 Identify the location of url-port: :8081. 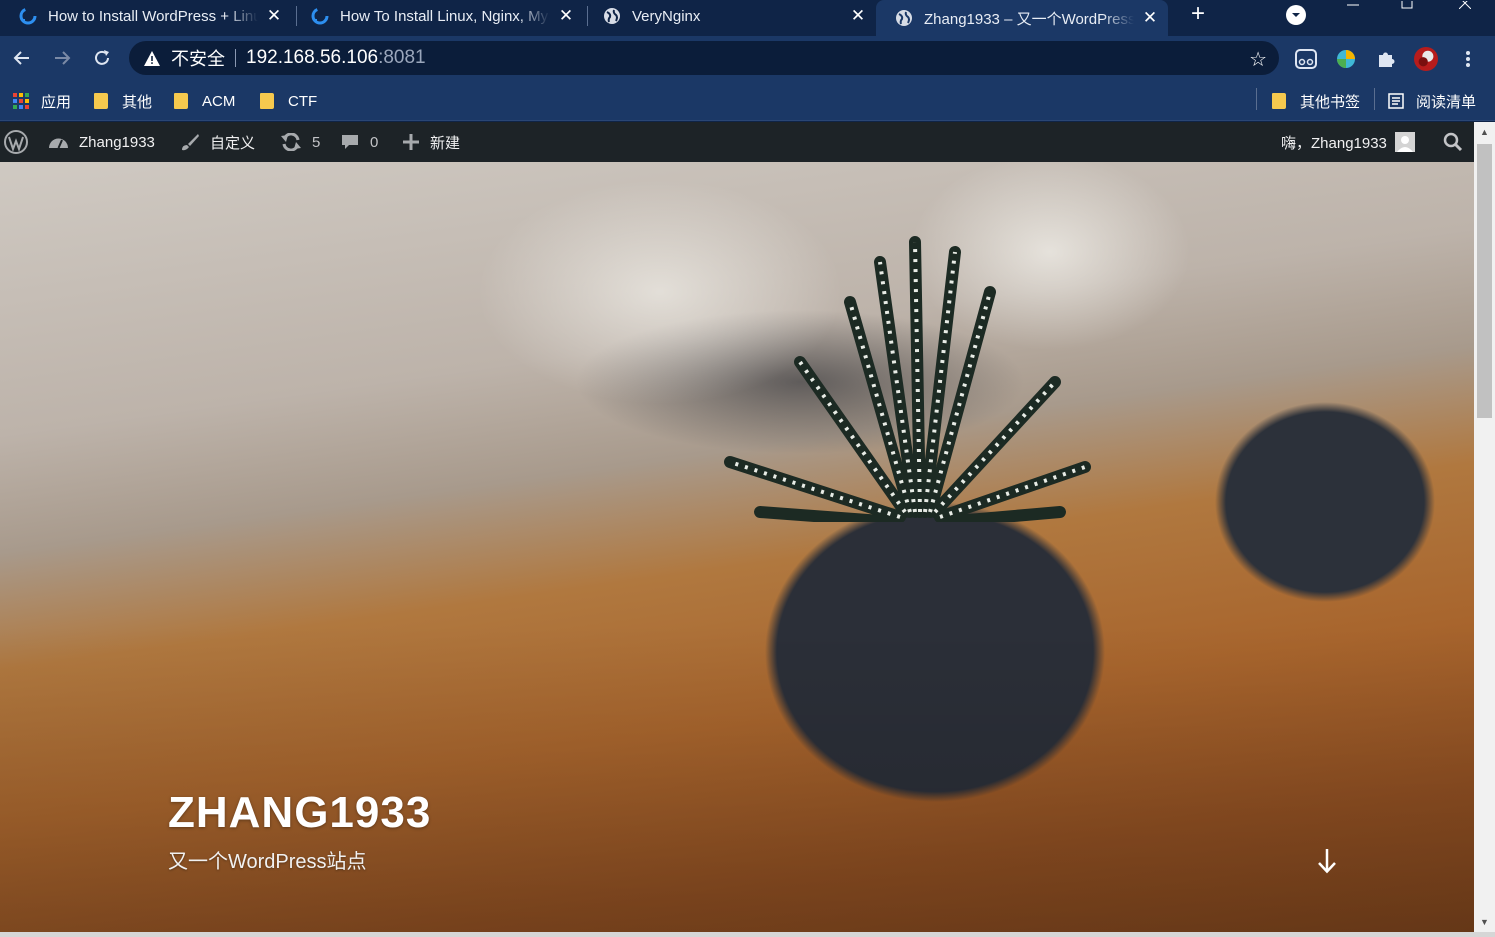
(402, 57).